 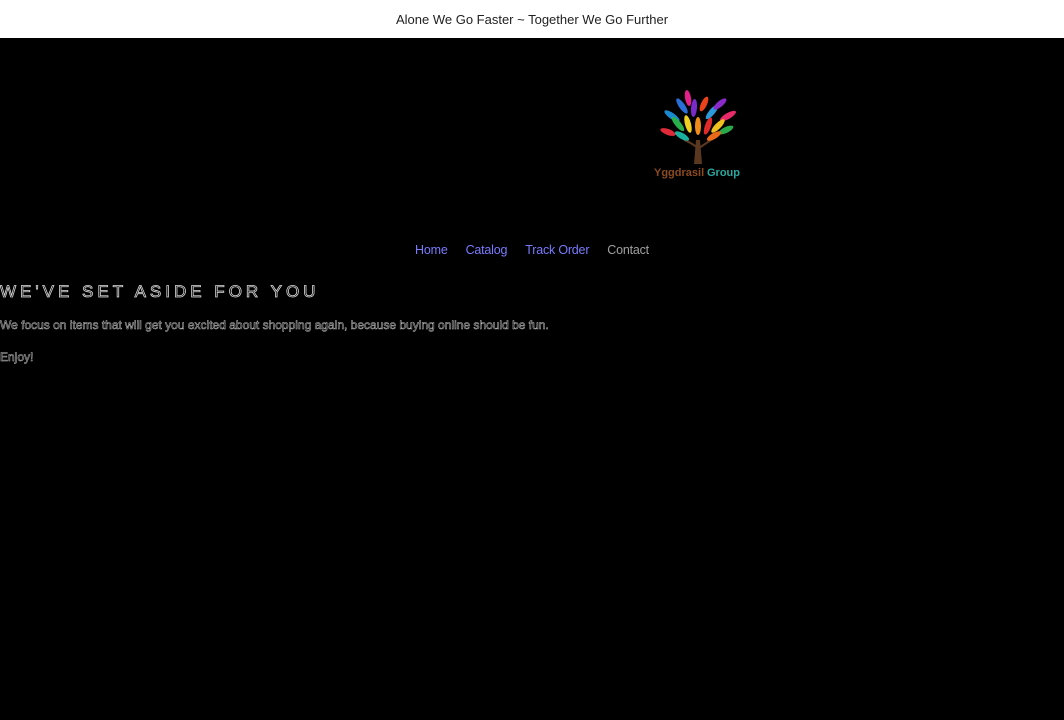 What do you see at coordinates (679, 173) in the screenshot?
I see `svg-text: Yggdrasil` at bounding box center [679, 173].